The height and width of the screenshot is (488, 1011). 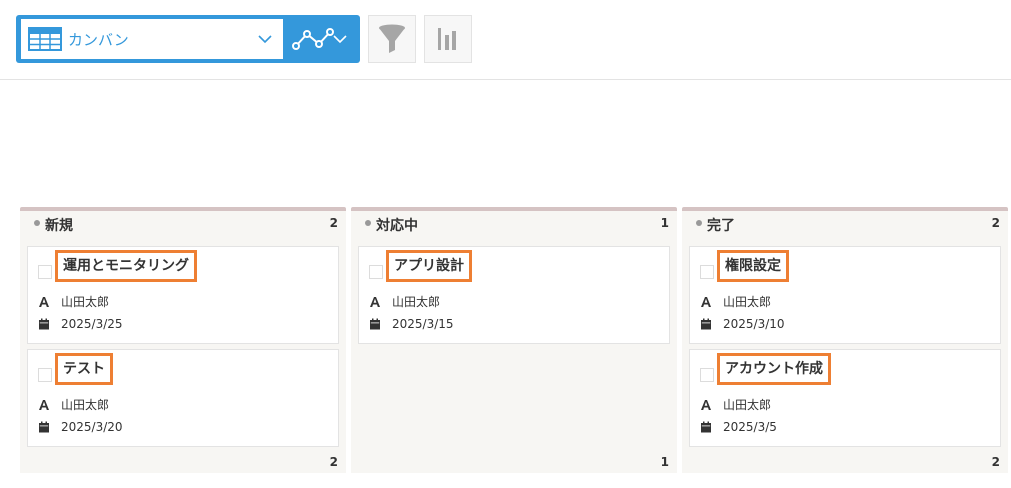 I want to click on card-date-row: 2025/3/5, so click(x=738, y=427).